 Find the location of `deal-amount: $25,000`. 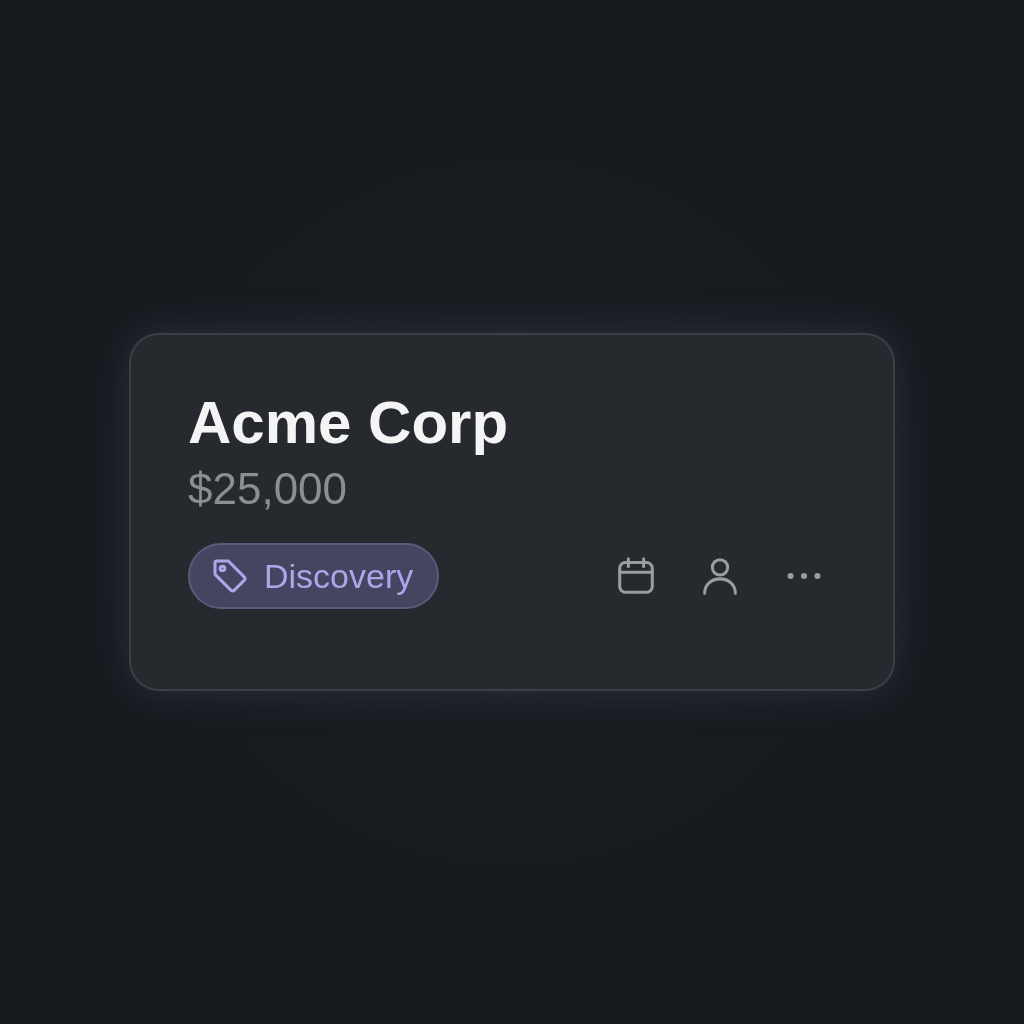

deal-amount: $25,000 is located at coordinates (268, 489).